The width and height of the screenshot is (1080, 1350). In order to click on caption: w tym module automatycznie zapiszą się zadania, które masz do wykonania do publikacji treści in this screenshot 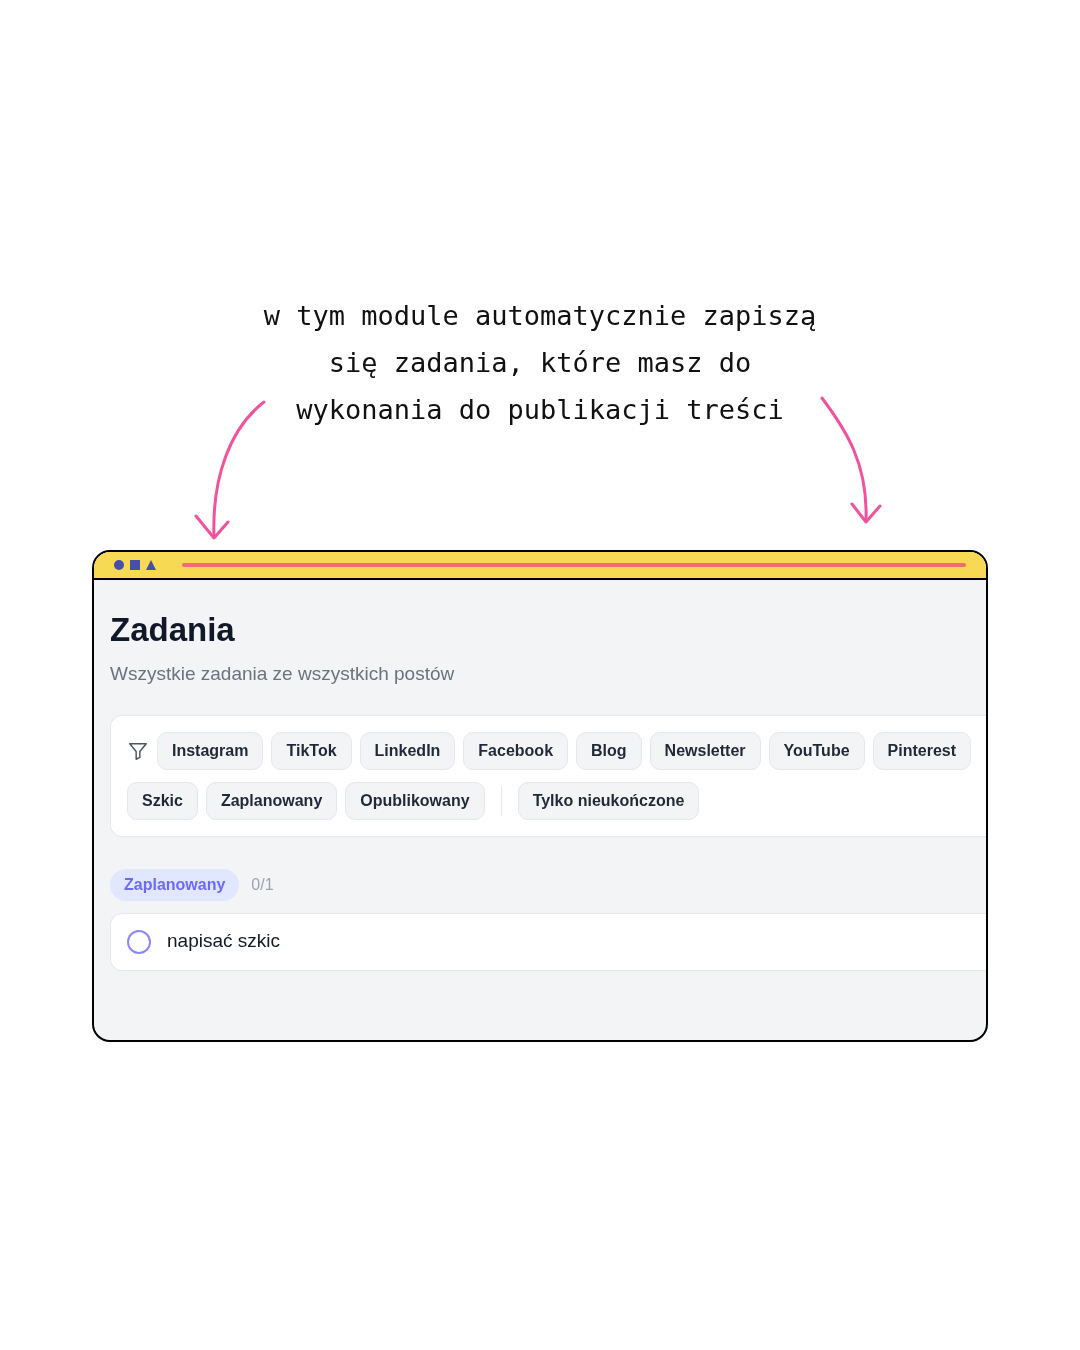, I will do `click(540, 363)`.